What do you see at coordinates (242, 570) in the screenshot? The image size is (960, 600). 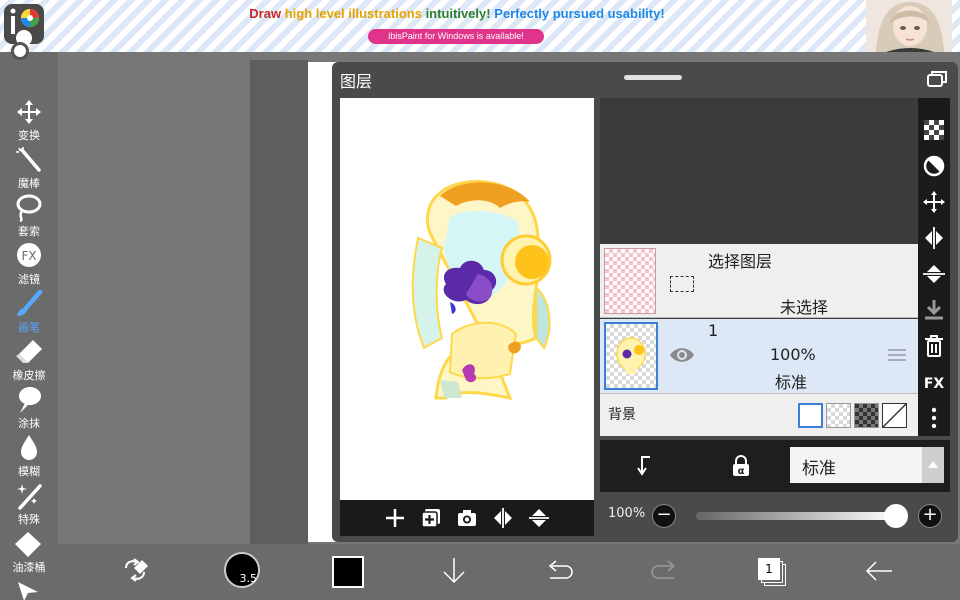 I see `brush-size-button: 3.5` at bounding box center [242, 570].